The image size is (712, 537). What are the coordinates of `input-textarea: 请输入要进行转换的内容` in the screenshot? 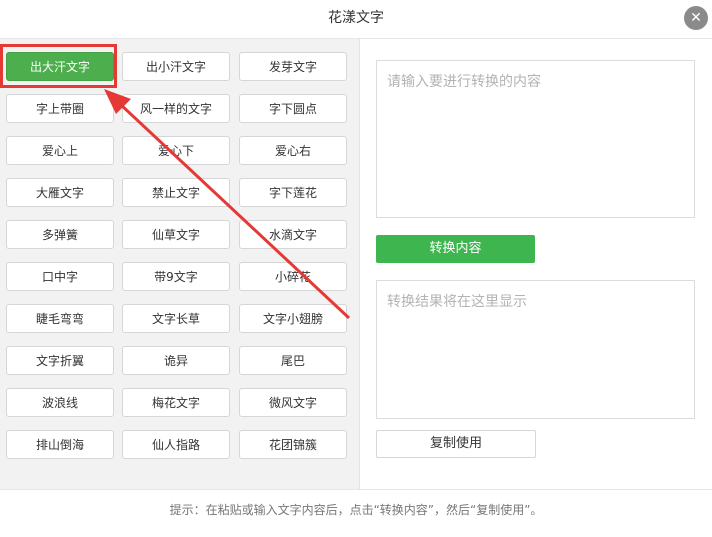 It's located at (535, 139).